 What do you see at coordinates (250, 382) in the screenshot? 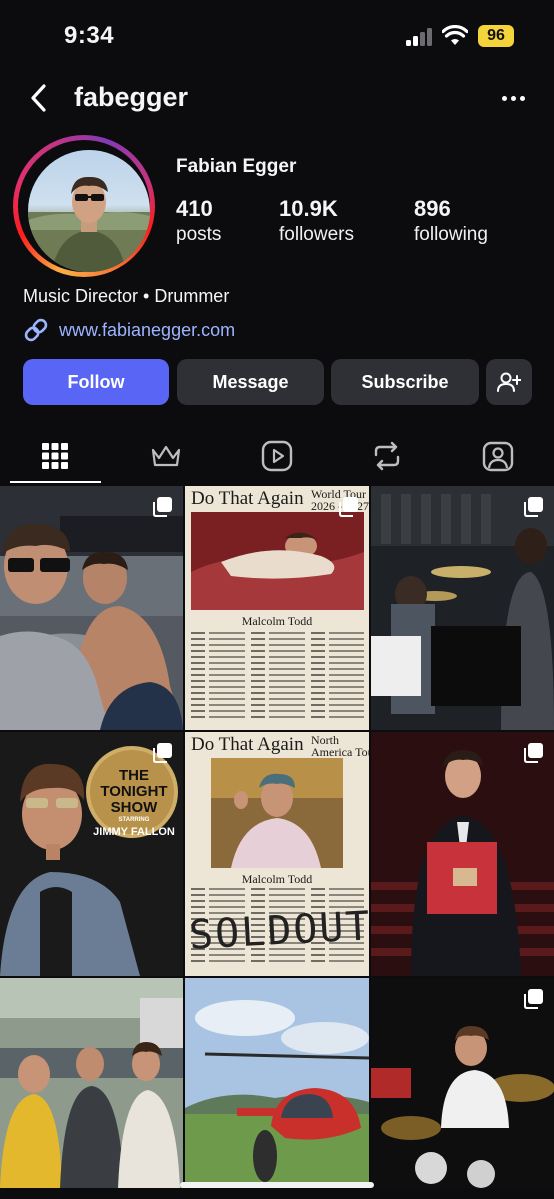
I see `message-button: Message` at bounding box center [250, 382].